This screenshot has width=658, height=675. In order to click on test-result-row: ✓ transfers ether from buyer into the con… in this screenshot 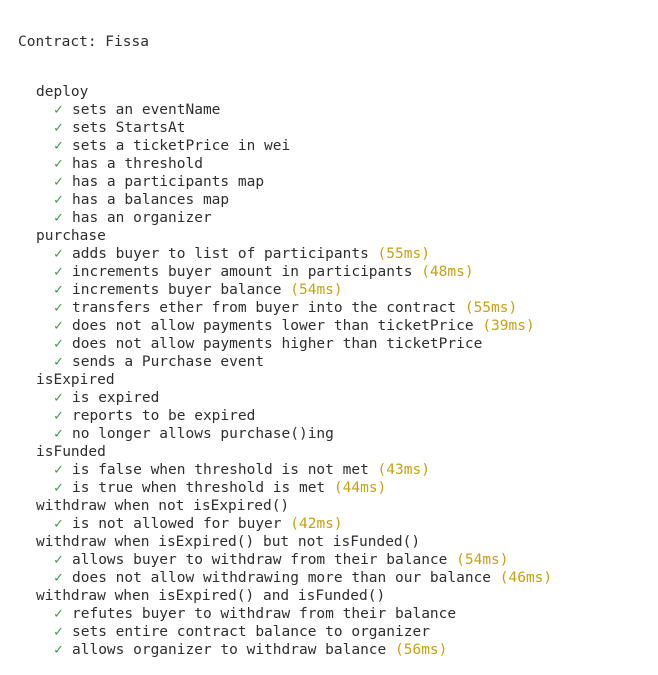, I will do `click(329, 308)`.